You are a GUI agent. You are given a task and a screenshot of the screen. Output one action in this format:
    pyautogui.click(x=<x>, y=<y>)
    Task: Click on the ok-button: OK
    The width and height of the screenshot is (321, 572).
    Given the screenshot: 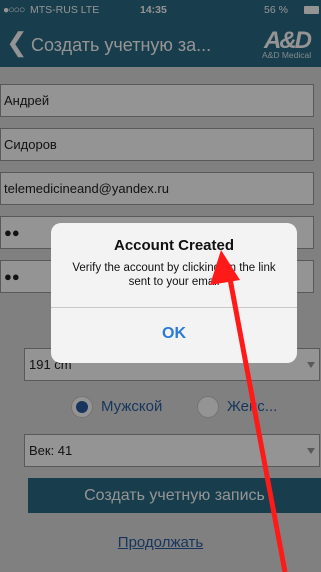 What is the action you would take?
    pyautogui.click(x=174, y=335)
    